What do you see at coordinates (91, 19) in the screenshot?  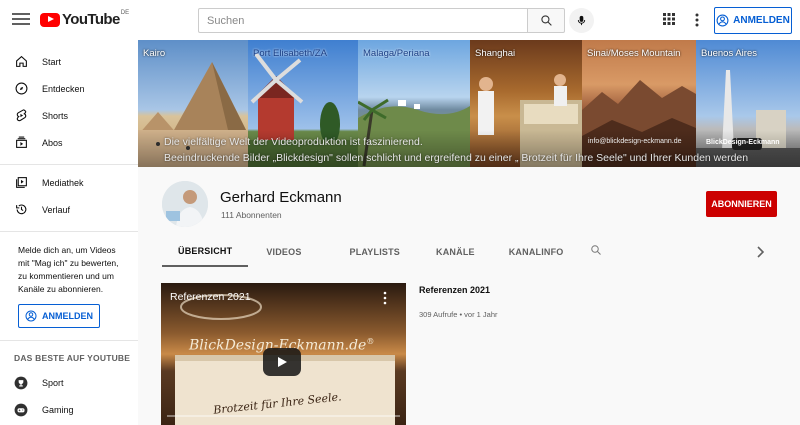 I see `logo-text: YouTube` at bounding box center [91, 19].